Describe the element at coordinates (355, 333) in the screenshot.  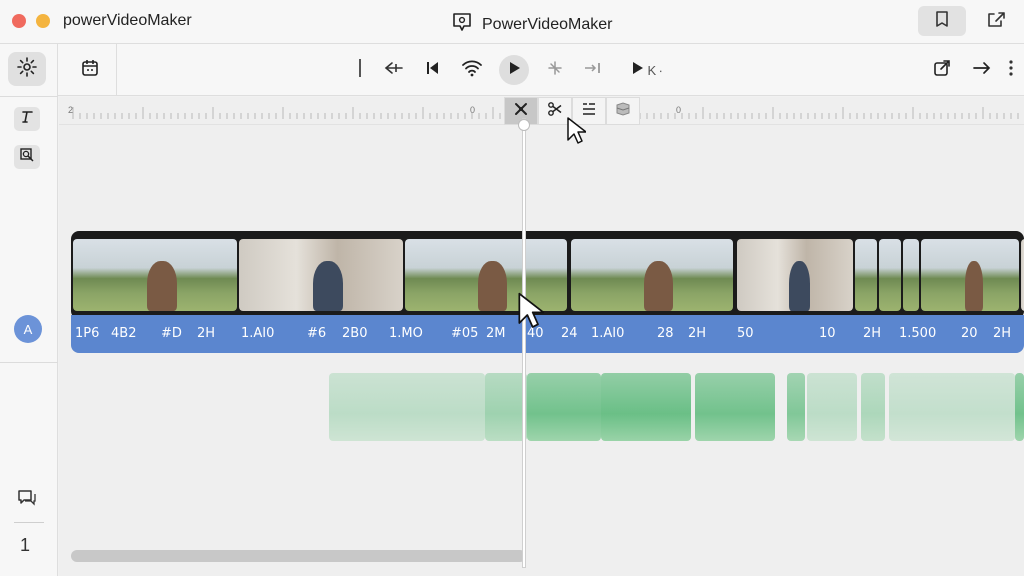
I see `clip-label: 2B0` at that location.